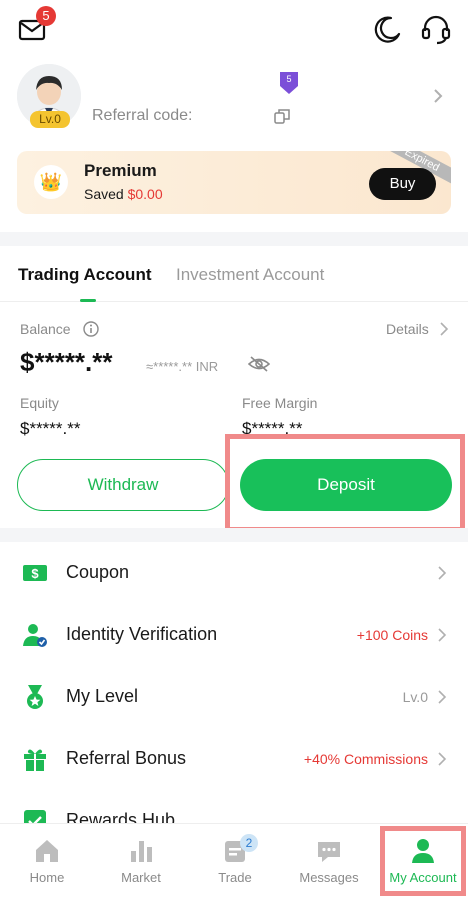 The height and width of the screenshot is (897, 468). Describe the element at coordinates (407, 329) in the screenshot. I see `details-link: Details` at that location.